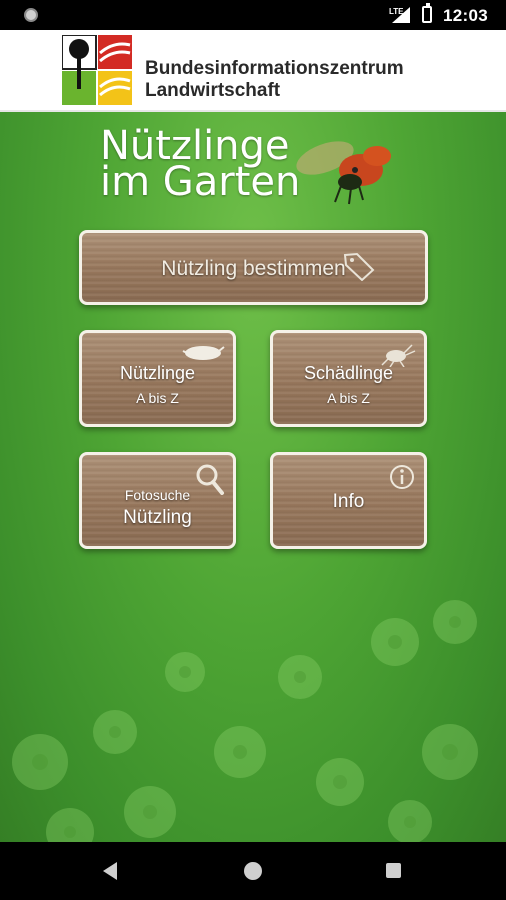 The width and height of the screenshot is (506, 900). What do you see at coordinates (253, 267) in the screenshot?
I see `identify-beneficial-button: Nützling bestimmen` at bounding box center [253, 267].